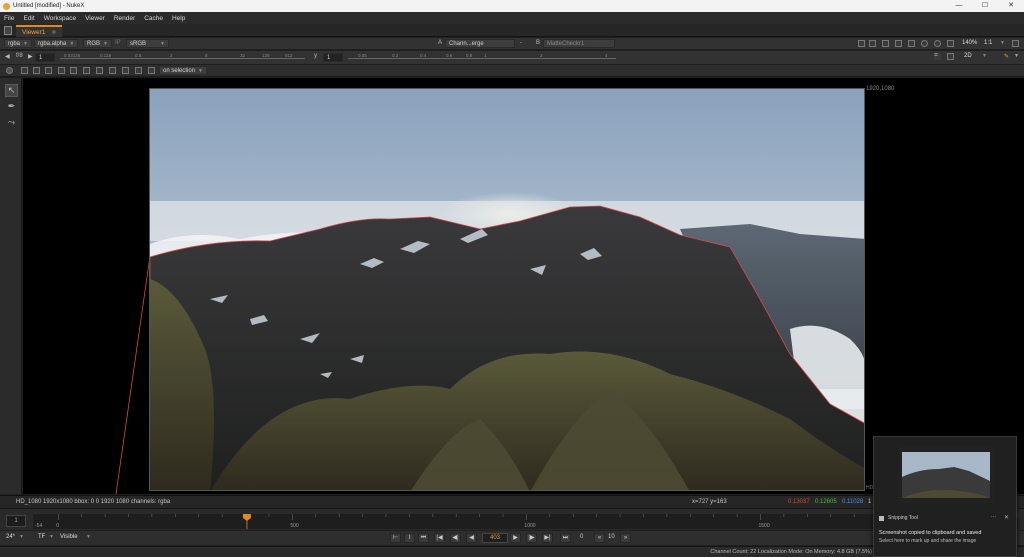 The width and height of the screenshot is (1024, 557). Describe the element at coordinates (16, 521) in the screenshot. I see `frame-field: 1` at that location.